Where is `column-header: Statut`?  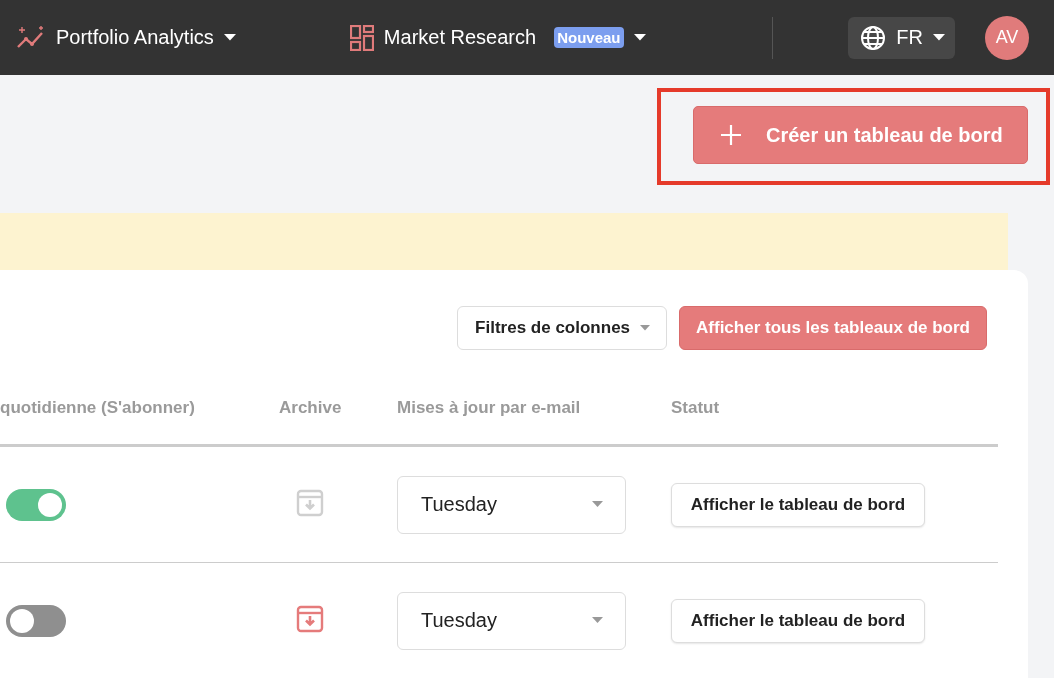 column-header: Statut is located at coordinates (696, 408).